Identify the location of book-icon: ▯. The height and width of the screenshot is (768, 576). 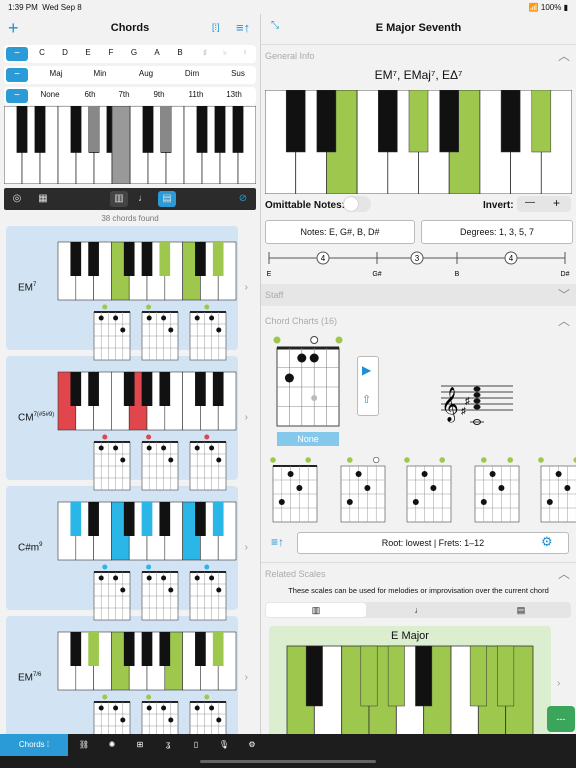
(196, 745).